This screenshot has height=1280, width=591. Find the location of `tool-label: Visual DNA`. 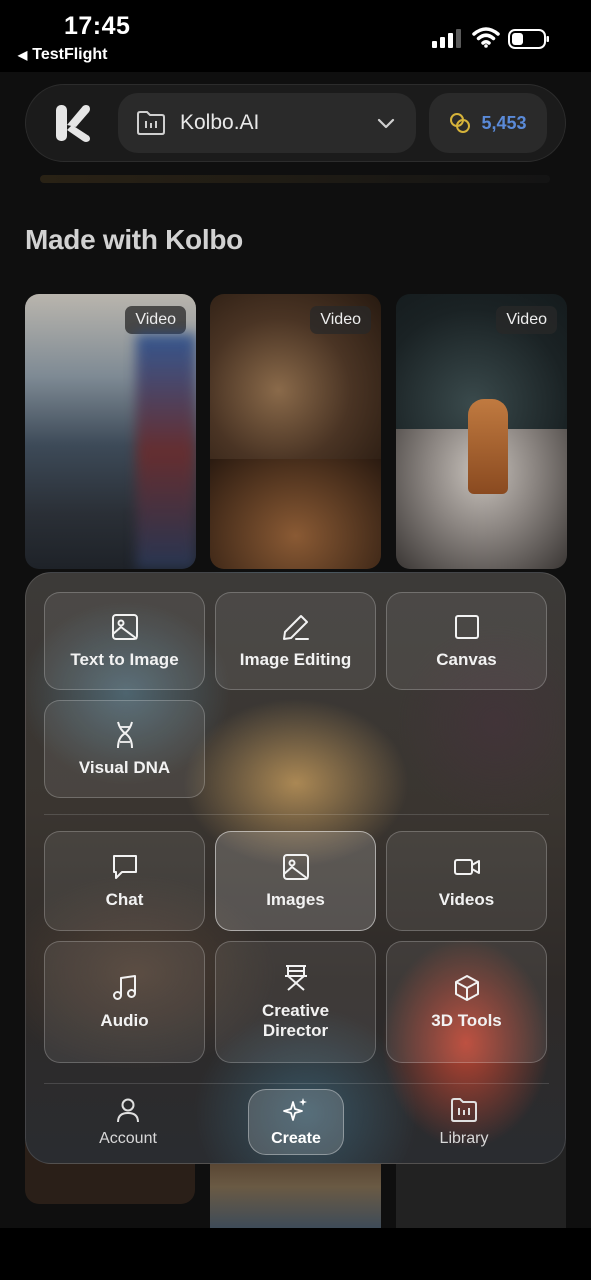

tool-label: Visual DNA is located at coordinates (124, 767).